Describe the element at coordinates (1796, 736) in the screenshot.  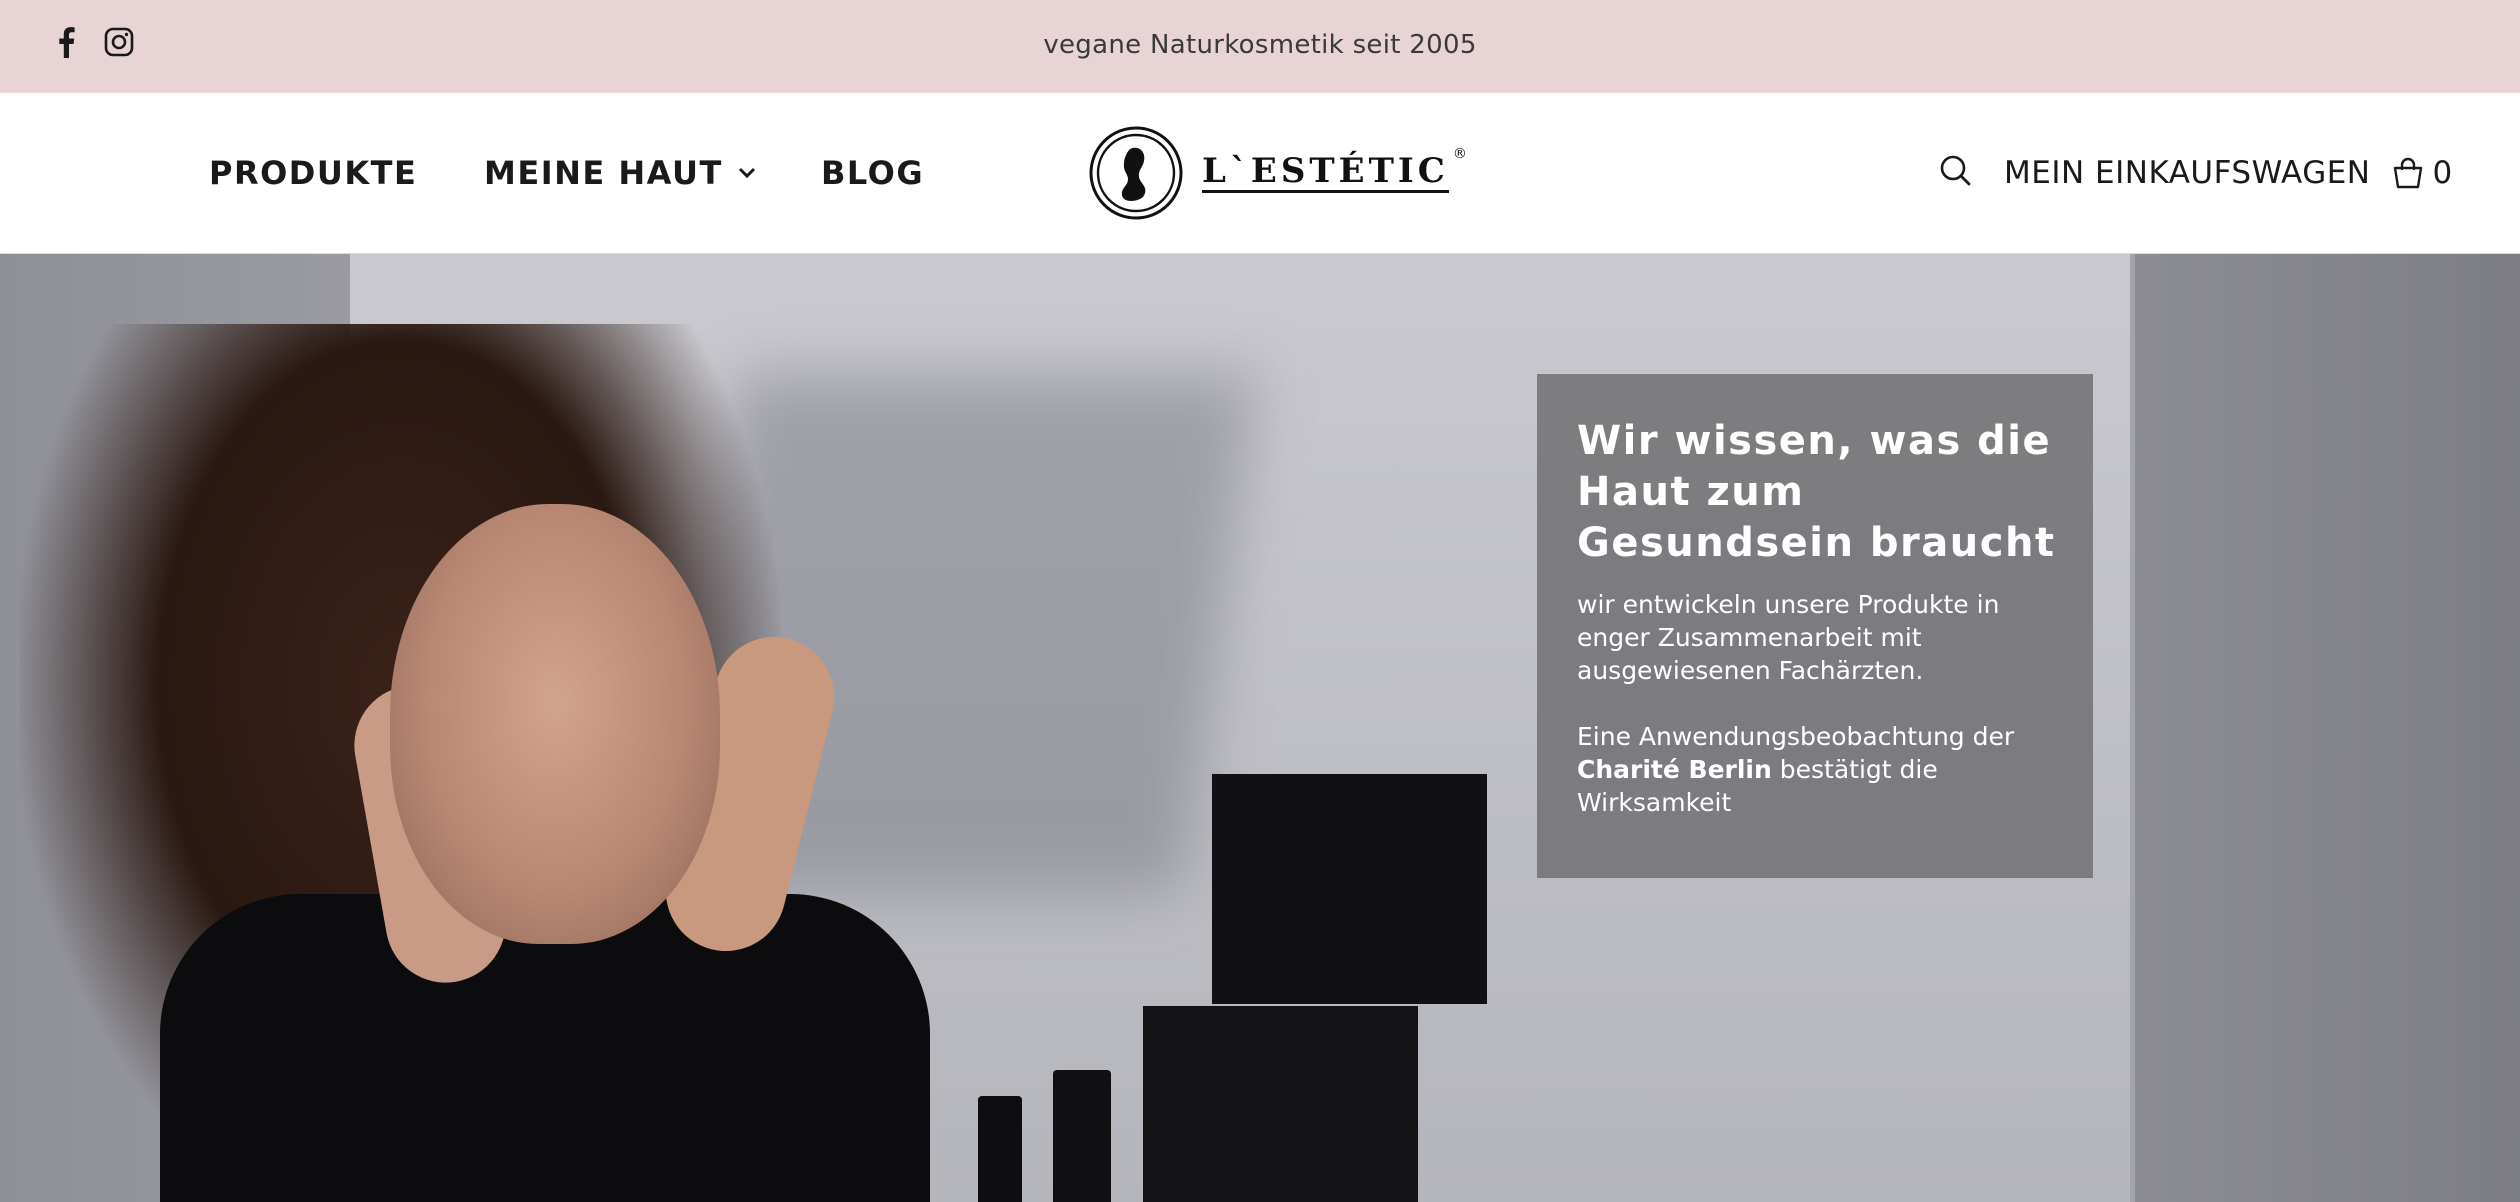
I see `hero-paragraph-text: Eine Anwendungsbeobachtung der` at that location.